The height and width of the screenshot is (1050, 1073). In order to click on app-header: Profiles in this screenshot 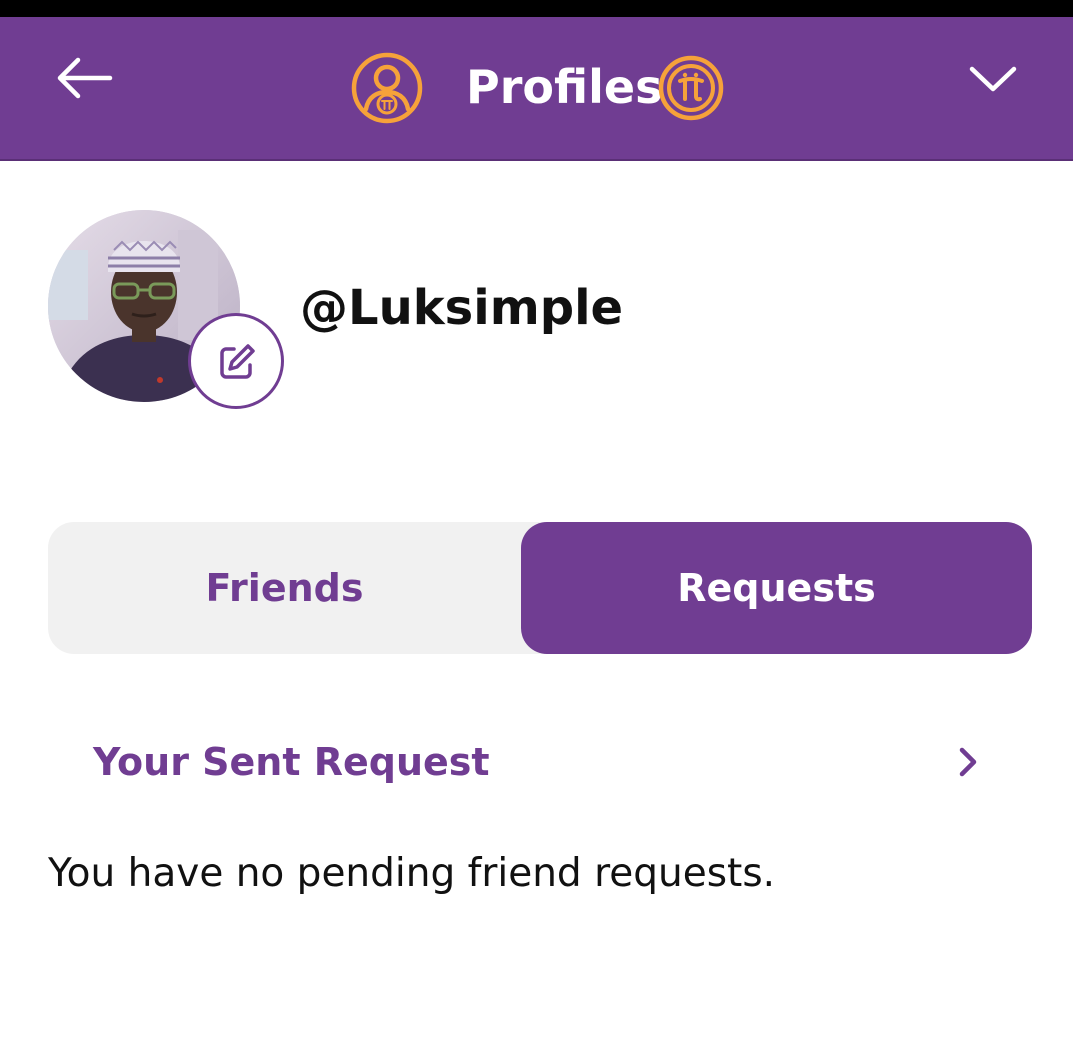, I will do `click(536, 89)`.